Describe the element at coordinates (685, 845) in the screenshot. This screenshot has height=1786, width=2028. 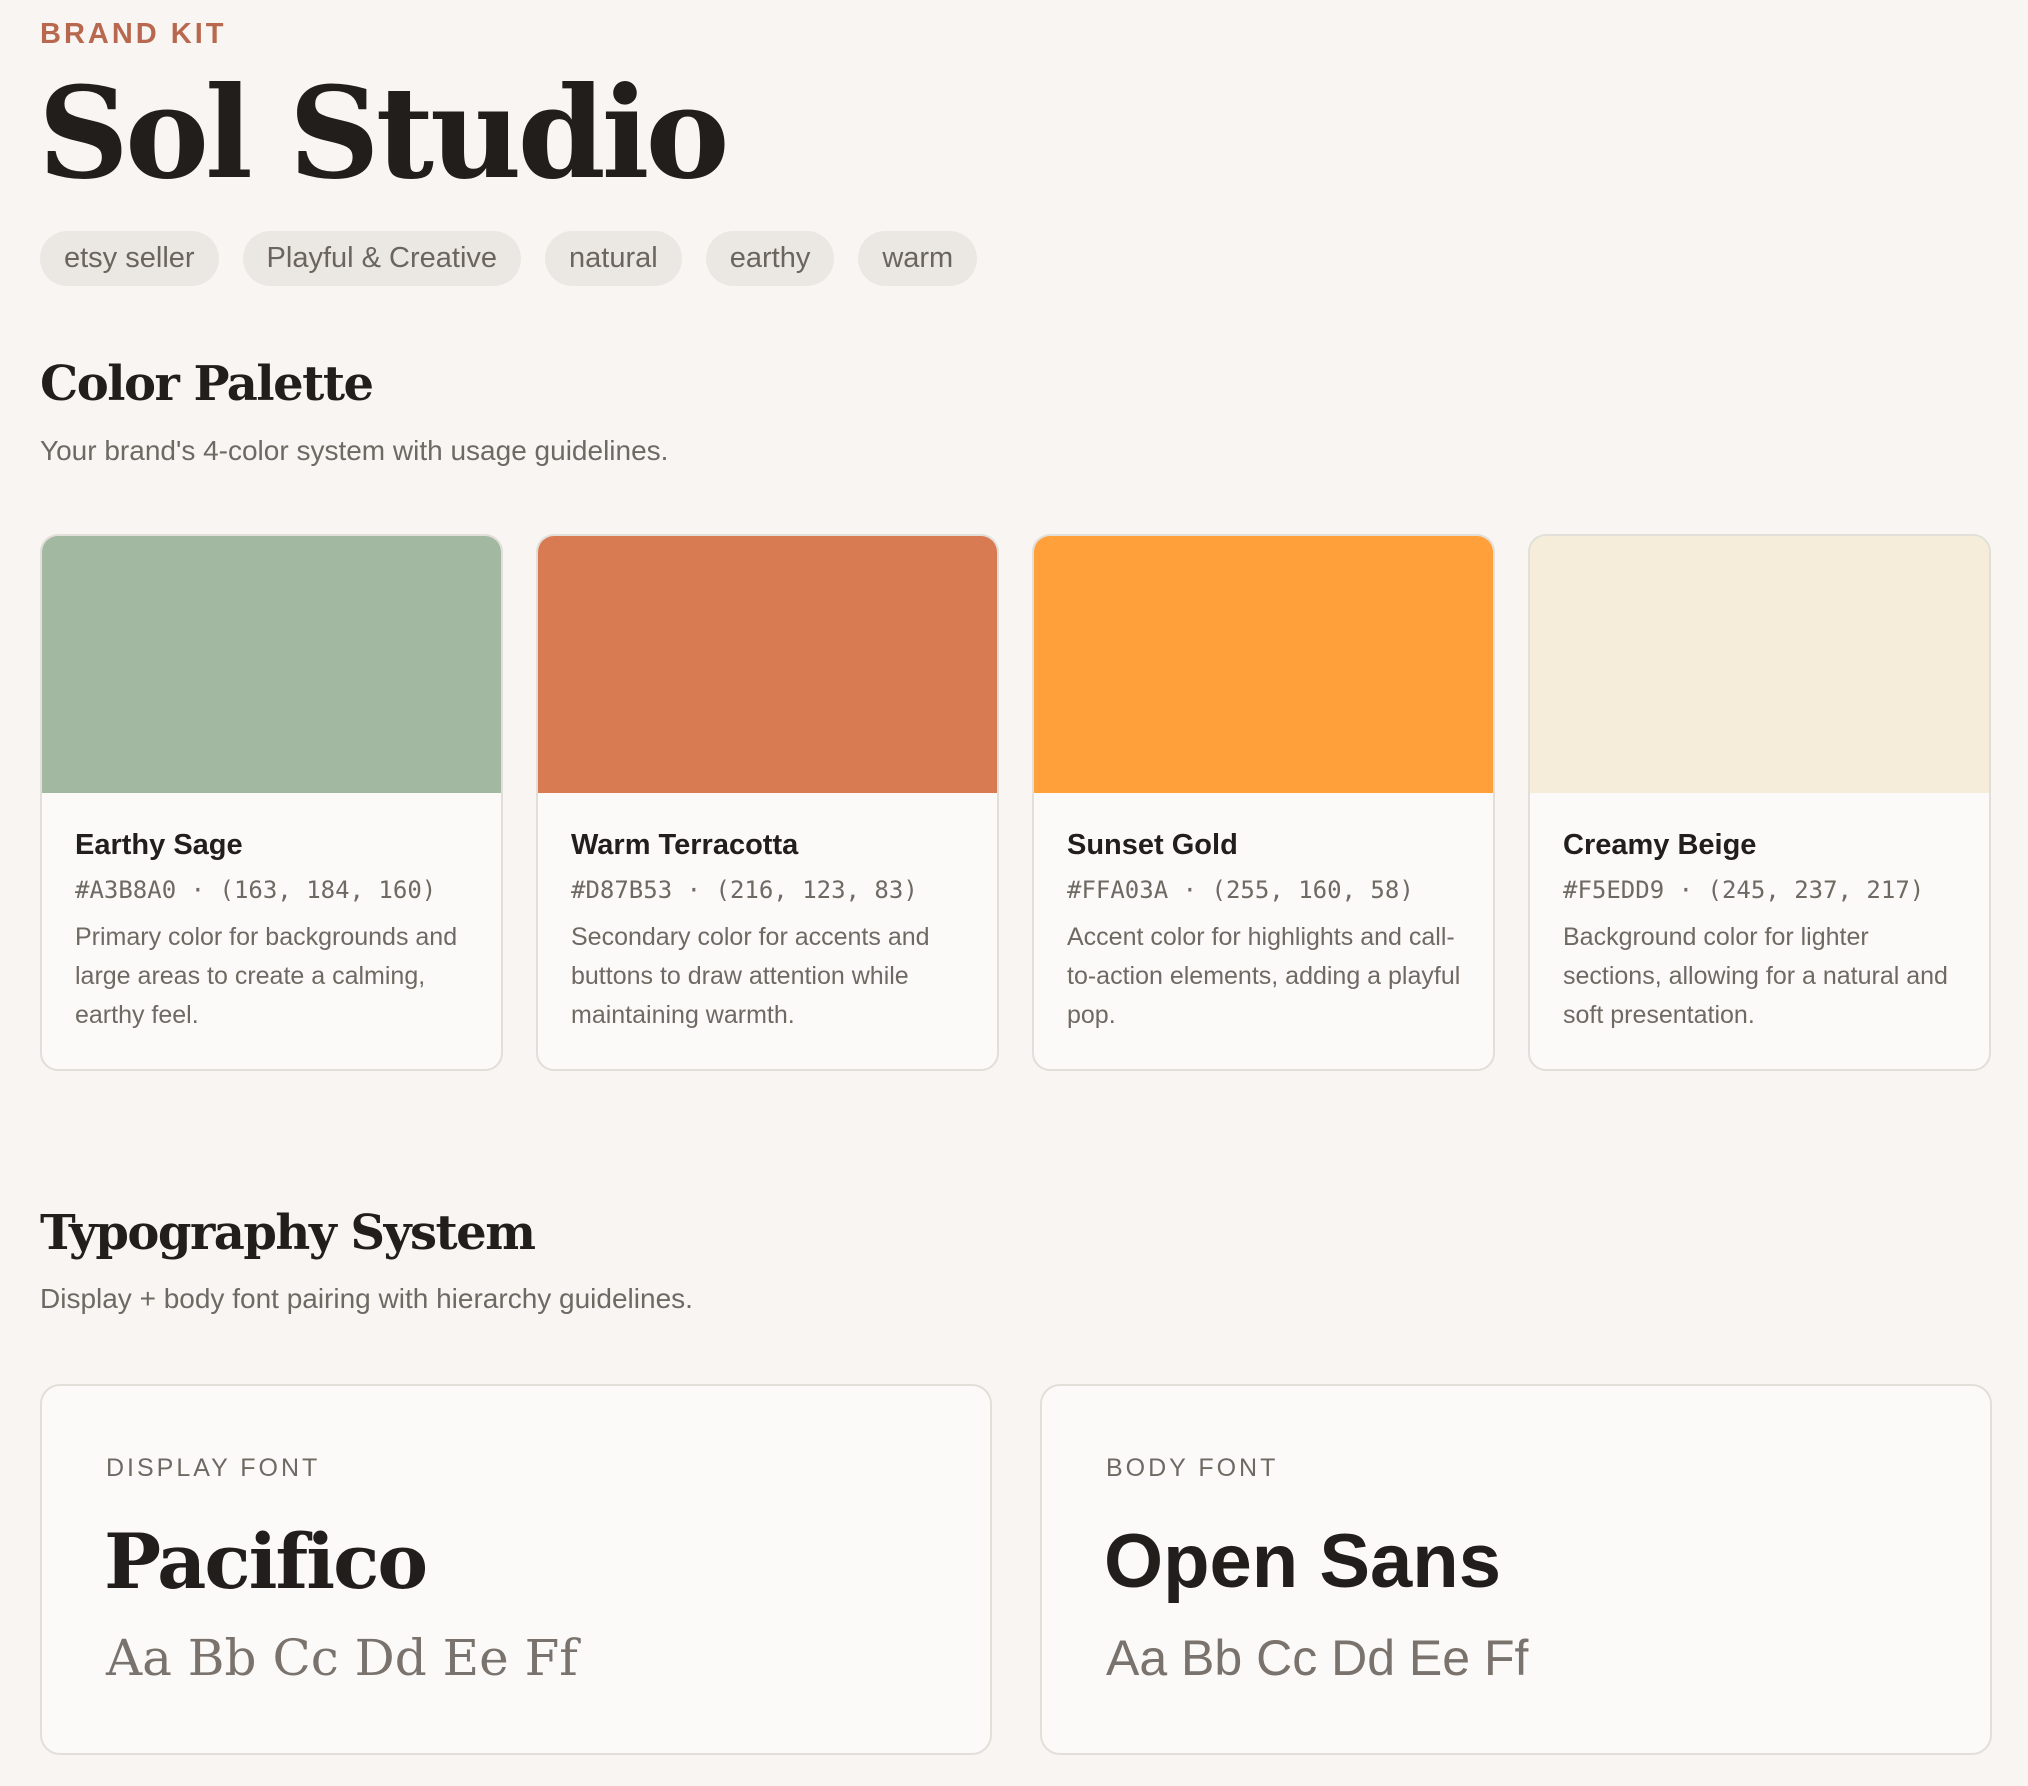
I see `color-name: Warm Terracotta` at that location.